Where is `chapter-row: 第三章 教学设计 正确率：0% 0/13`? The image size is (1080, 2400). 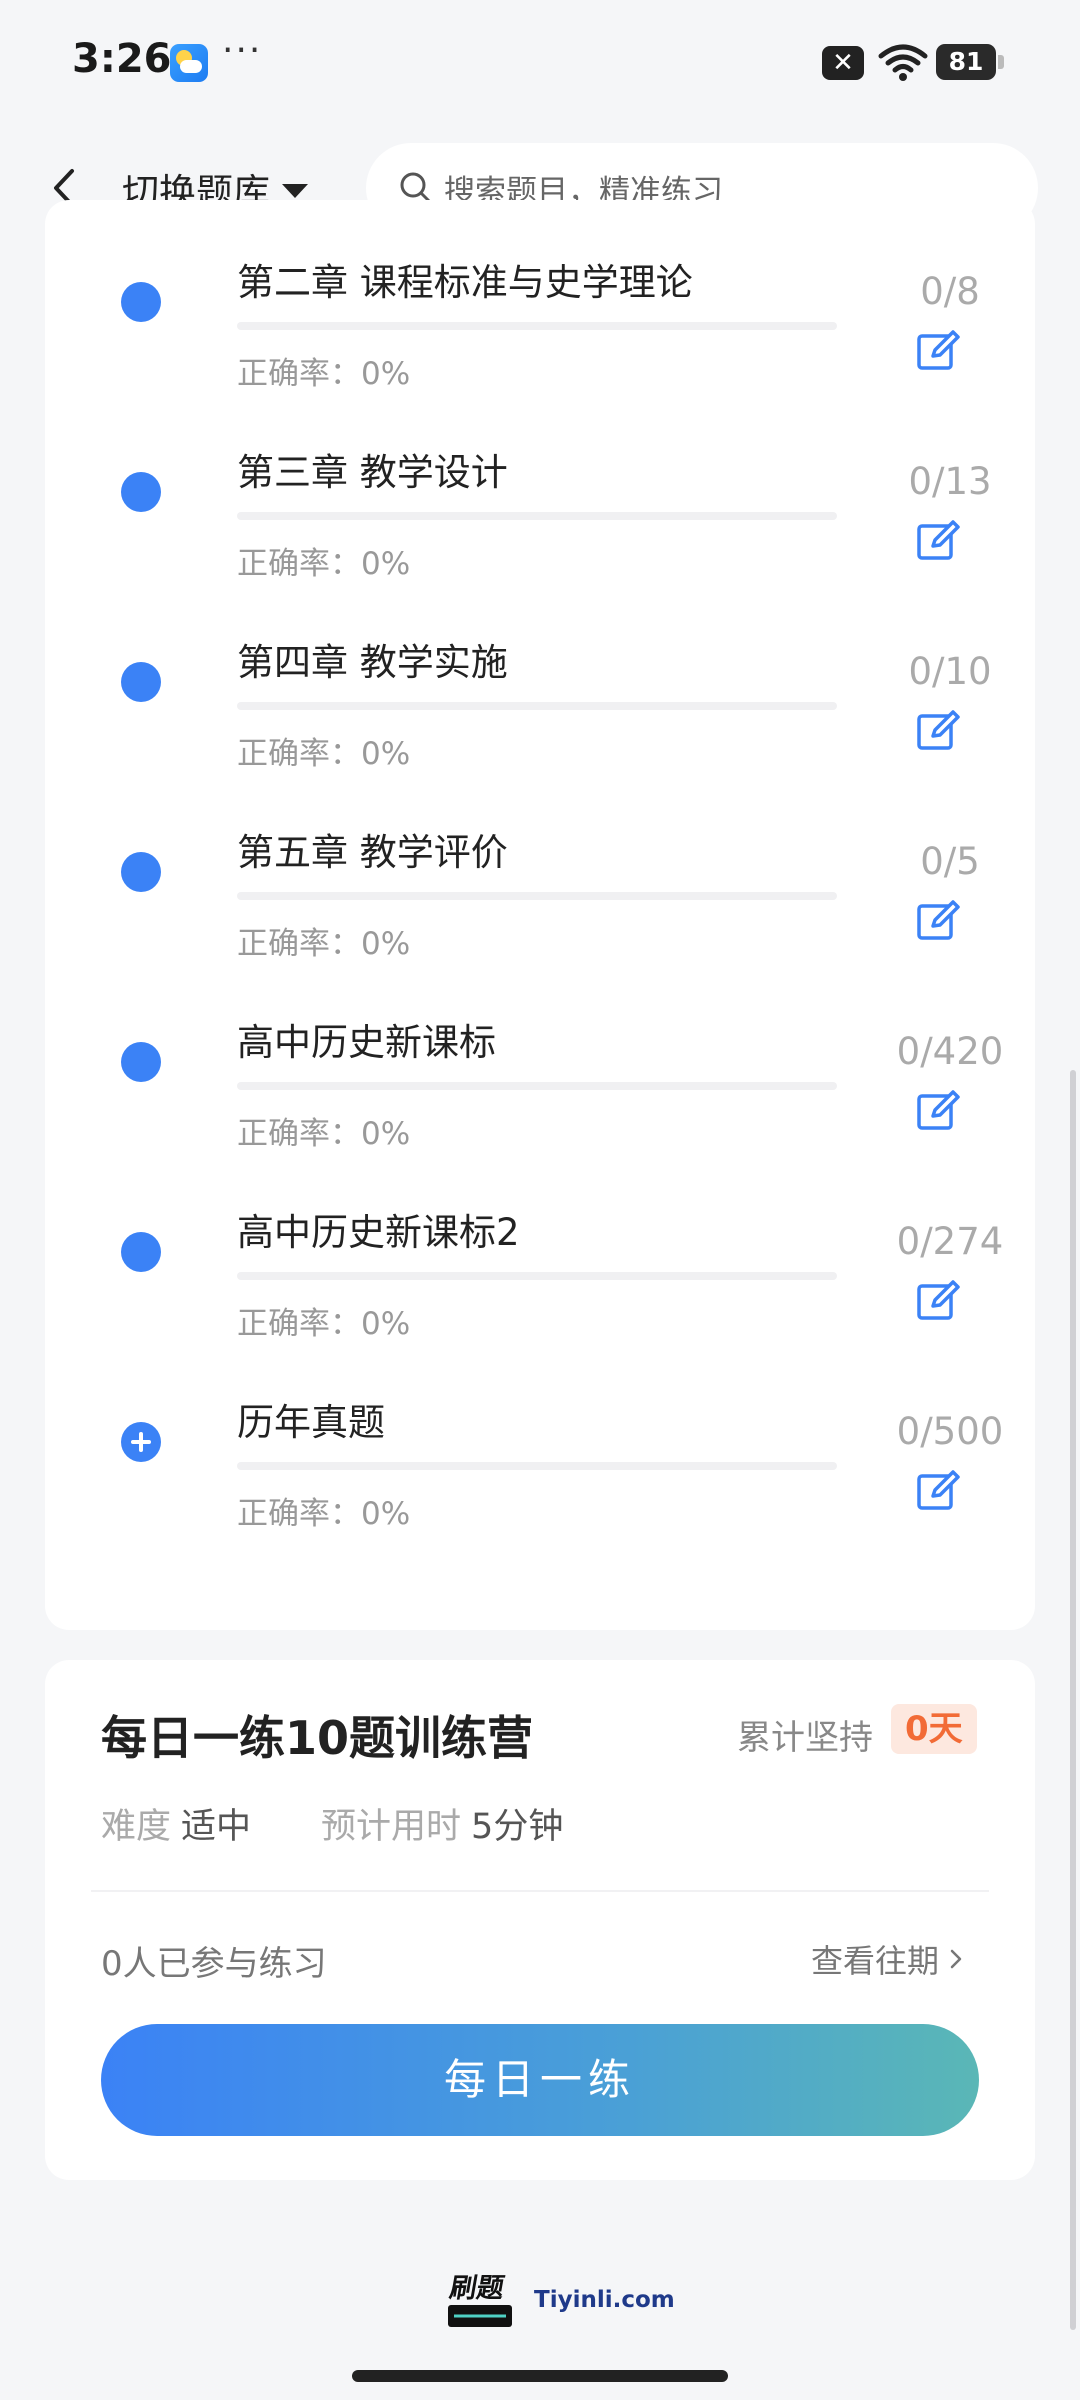
chapter-row: 第三章 教学设计 正确率：0% 0/13 is located at coordinates (540, 471).